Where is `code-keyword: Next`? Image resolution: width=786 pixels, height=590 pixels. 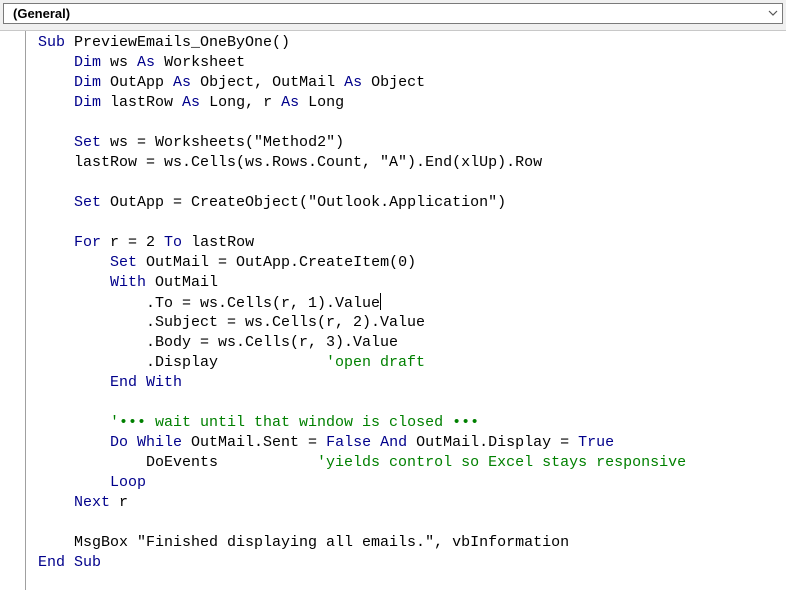 code-keyword: Next is located at coordinates (96, 502).